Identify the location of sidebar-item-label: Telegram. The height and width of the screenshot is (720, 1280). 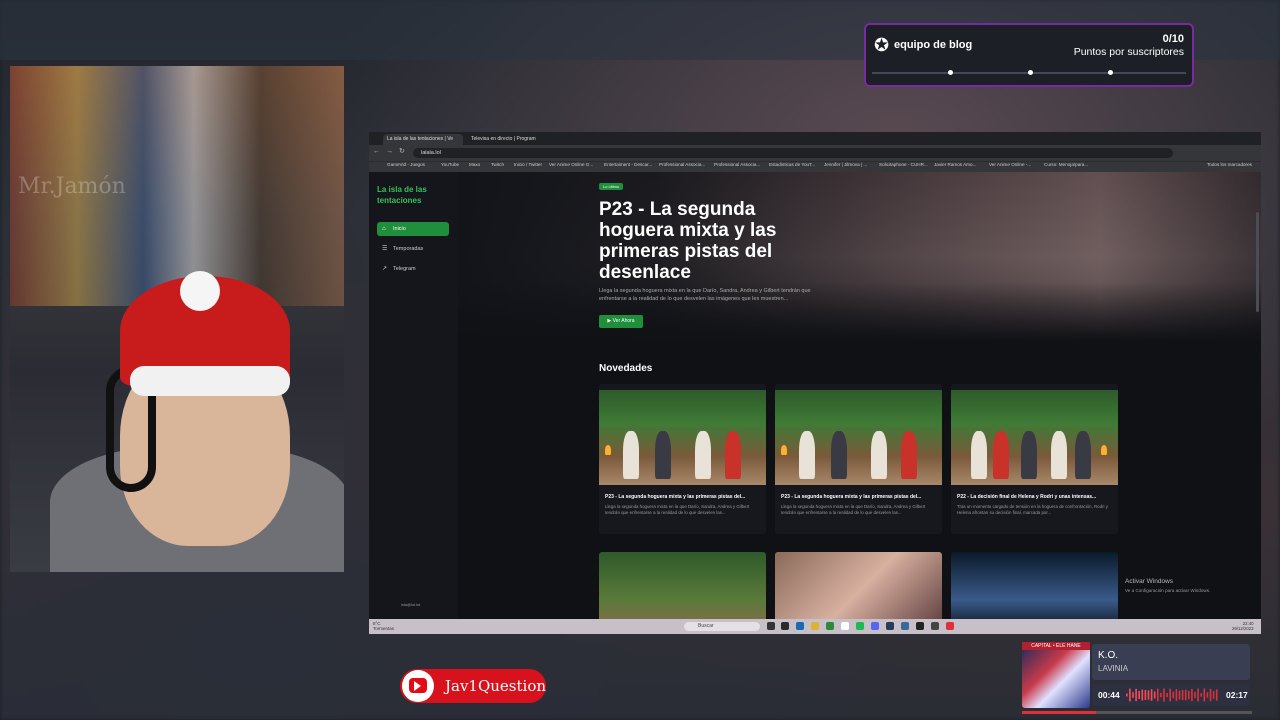
(404, 269).